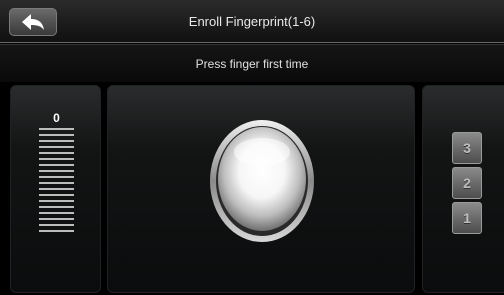 This screenshot has width=504, height=295. I want to click on quality-panel: 0, so click(55, 189).